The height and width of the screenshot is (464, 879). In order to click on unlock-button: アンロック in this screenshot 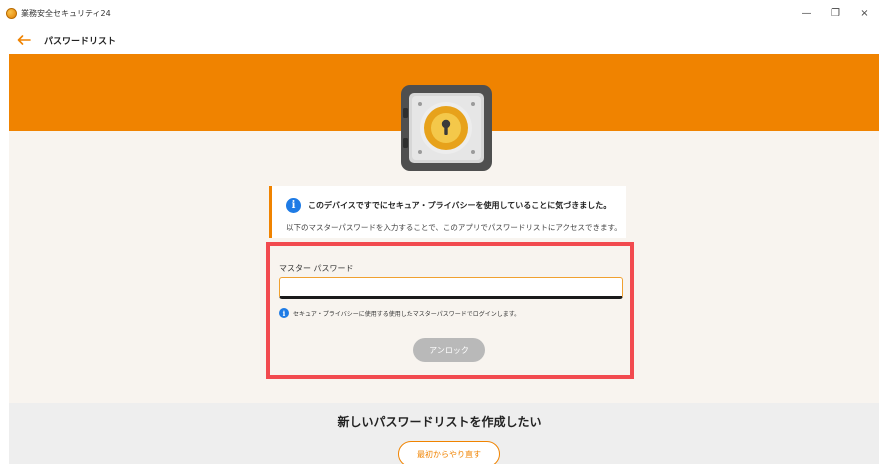, I will do `click(449, 350)`.